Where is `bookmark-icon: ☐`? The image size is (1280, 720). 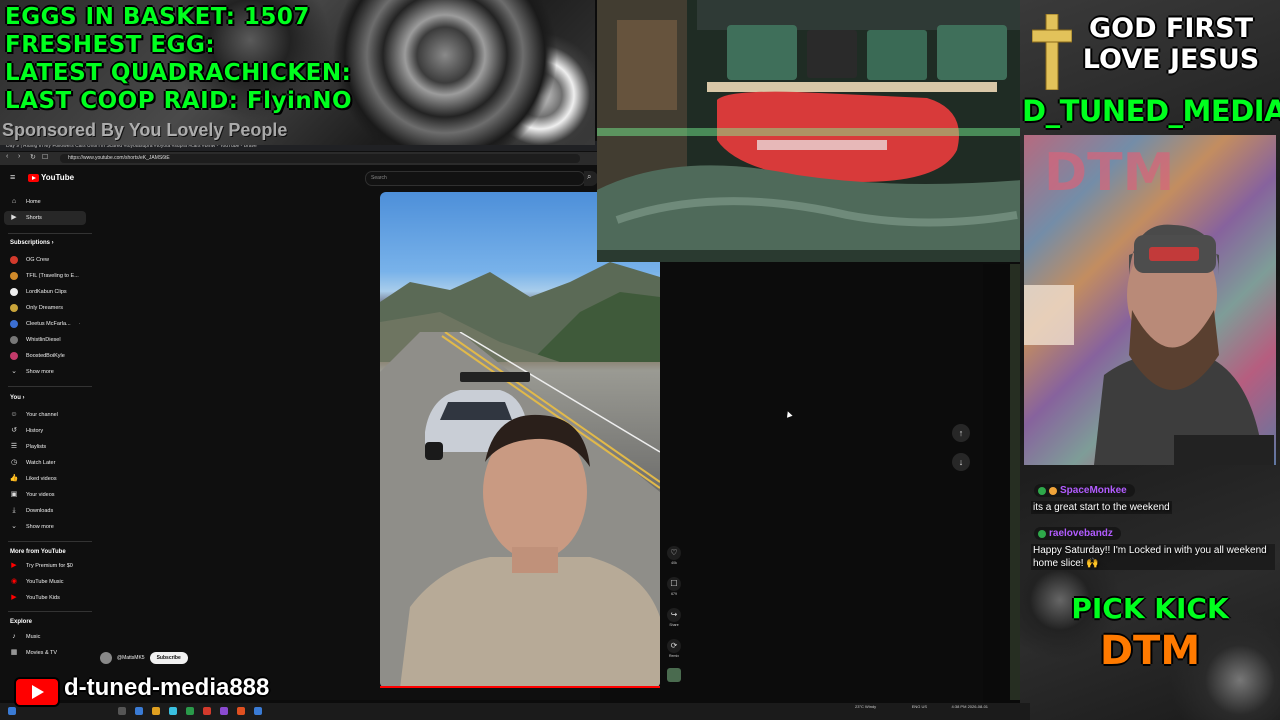 bookmark-icon: ☐ is located at coordinates (45, 157).